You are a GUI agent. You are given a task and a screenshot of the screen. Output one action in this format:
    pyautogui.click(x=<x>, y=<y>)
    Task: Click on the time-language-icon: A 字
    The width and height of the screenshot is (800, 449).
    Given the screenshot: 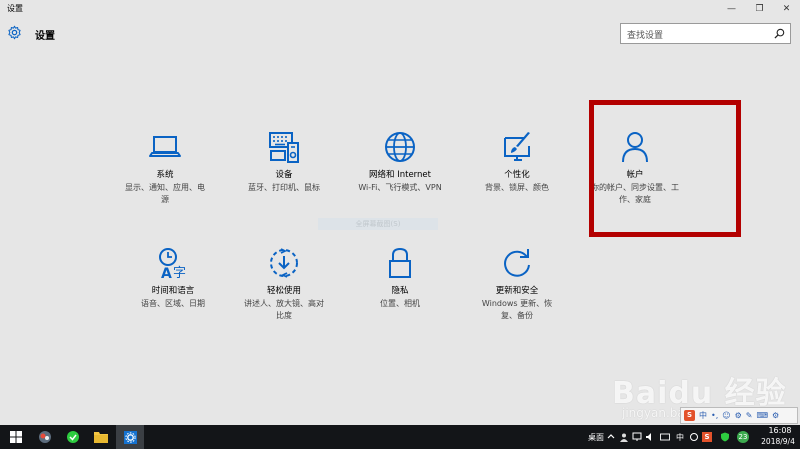 What is the action you would take?
    pyautogui.click(x=172, y=264)
    